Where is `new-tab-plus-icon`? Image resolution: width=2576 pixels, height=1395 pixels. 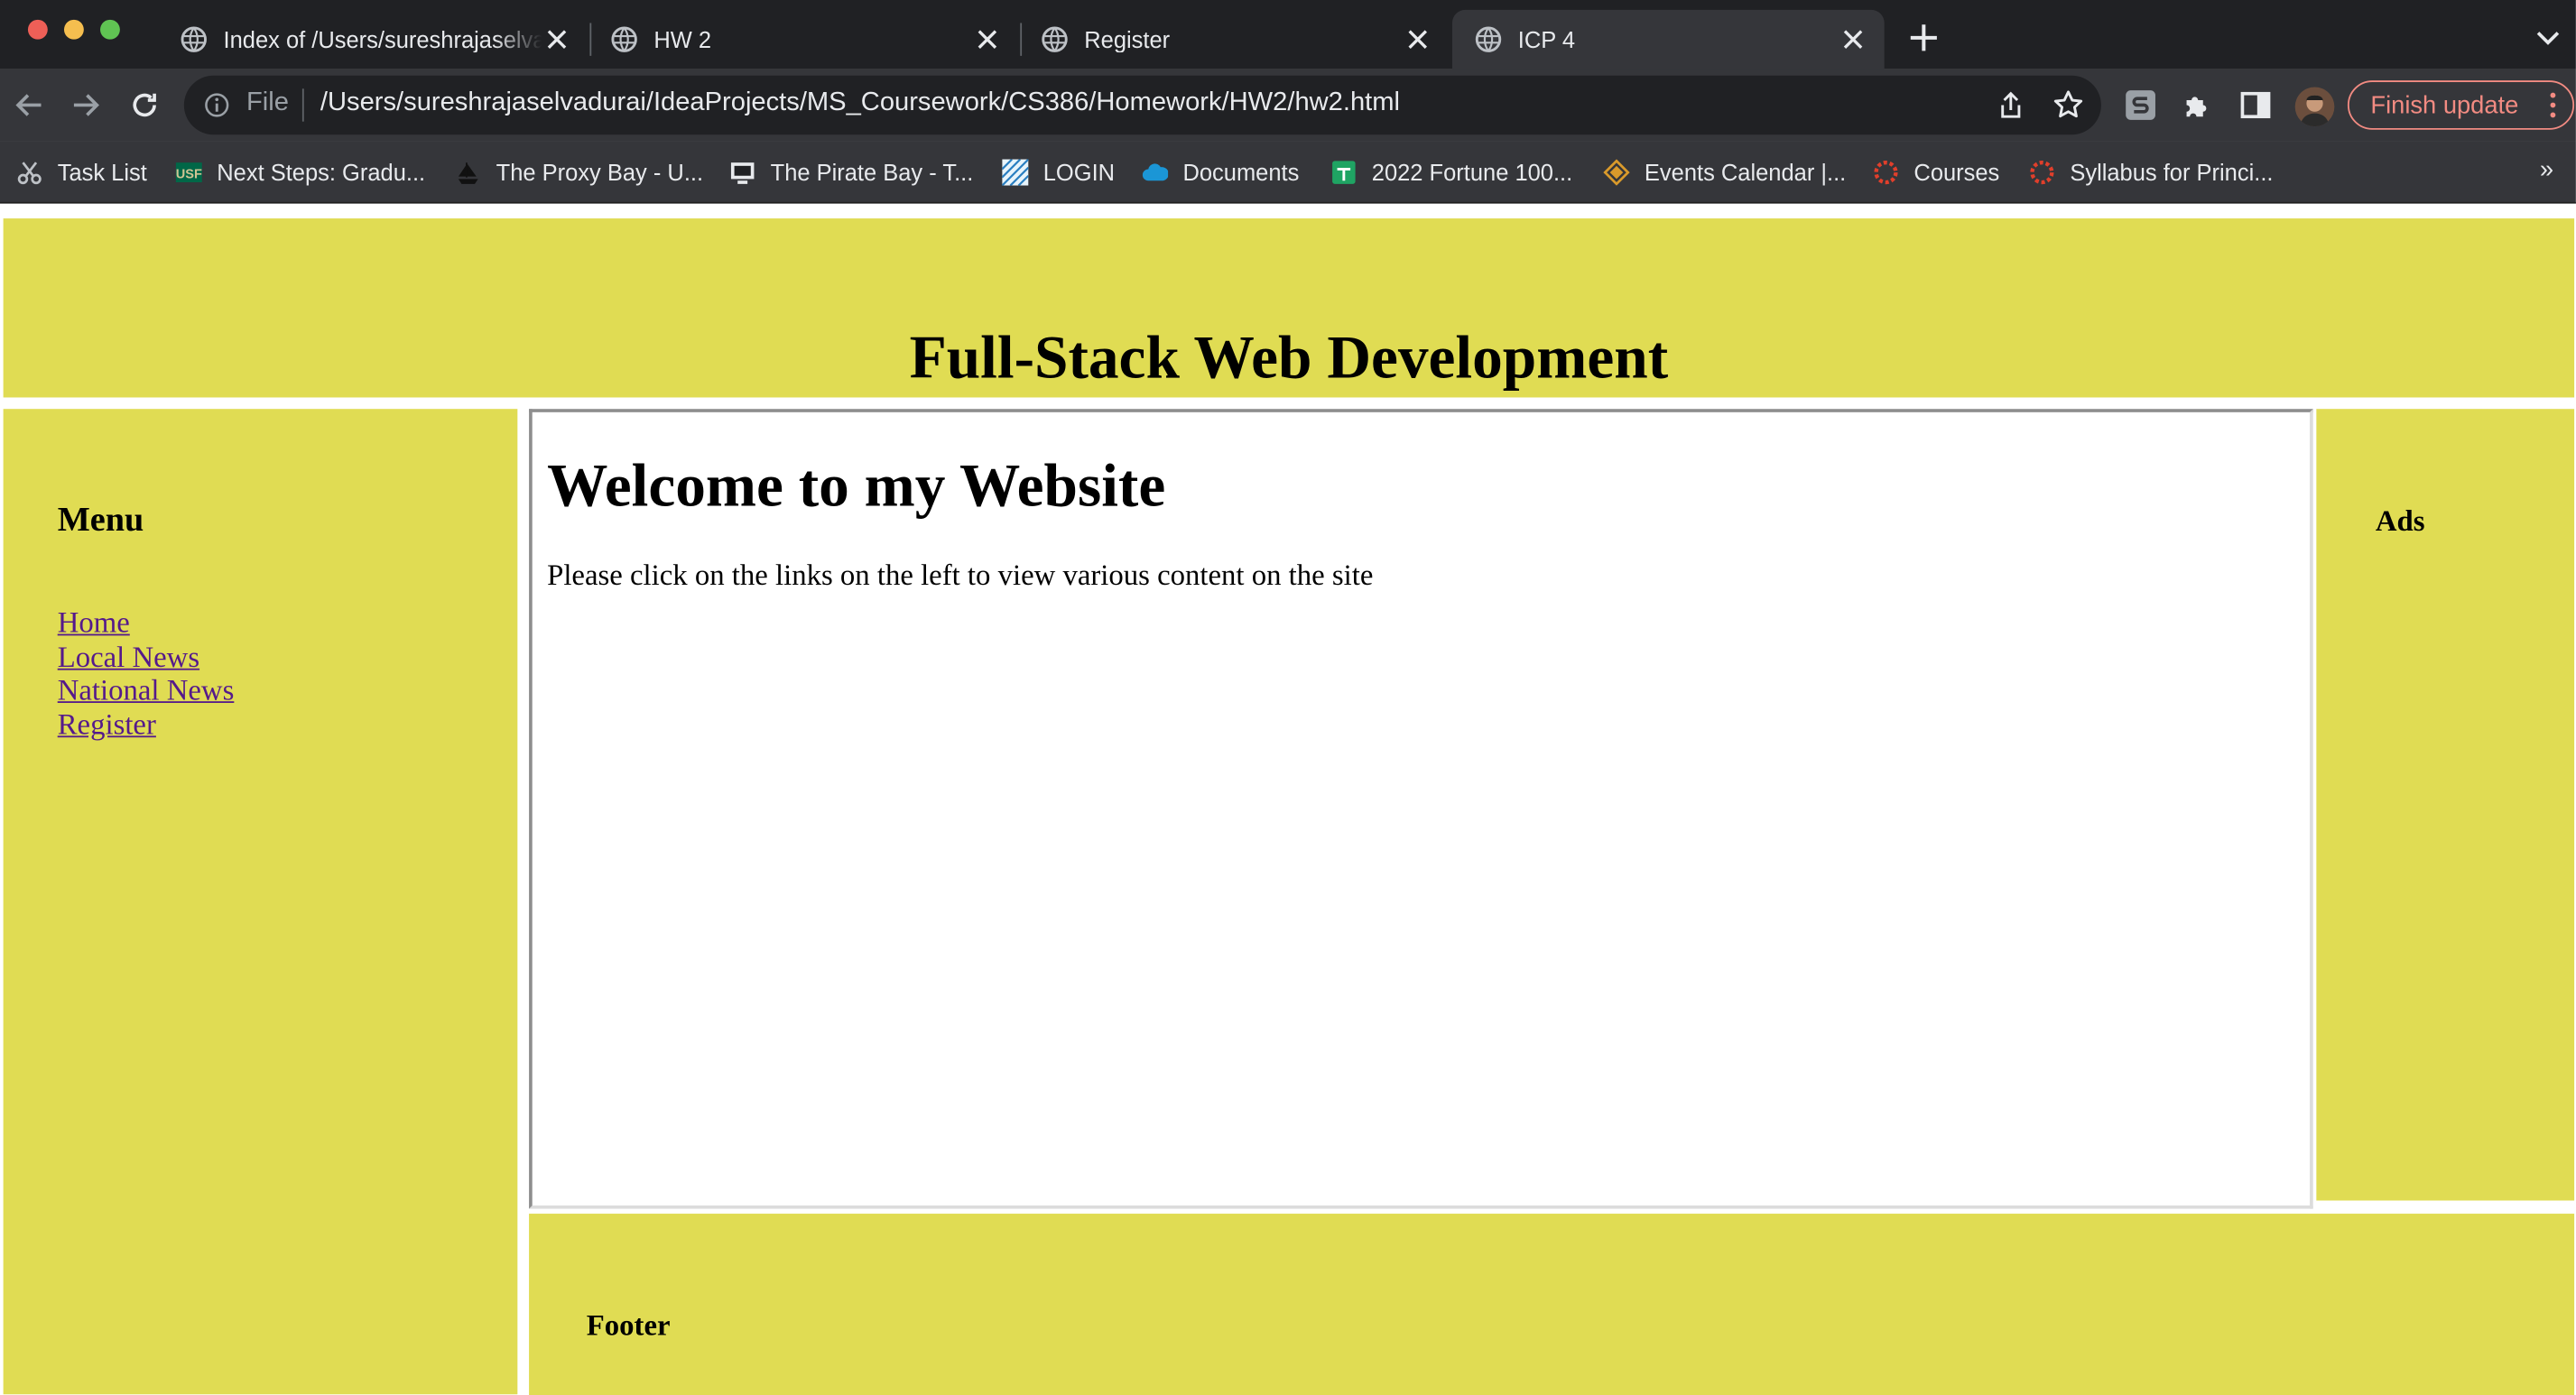
new-tab-plus-icon is located at coordinates (1923, 38).